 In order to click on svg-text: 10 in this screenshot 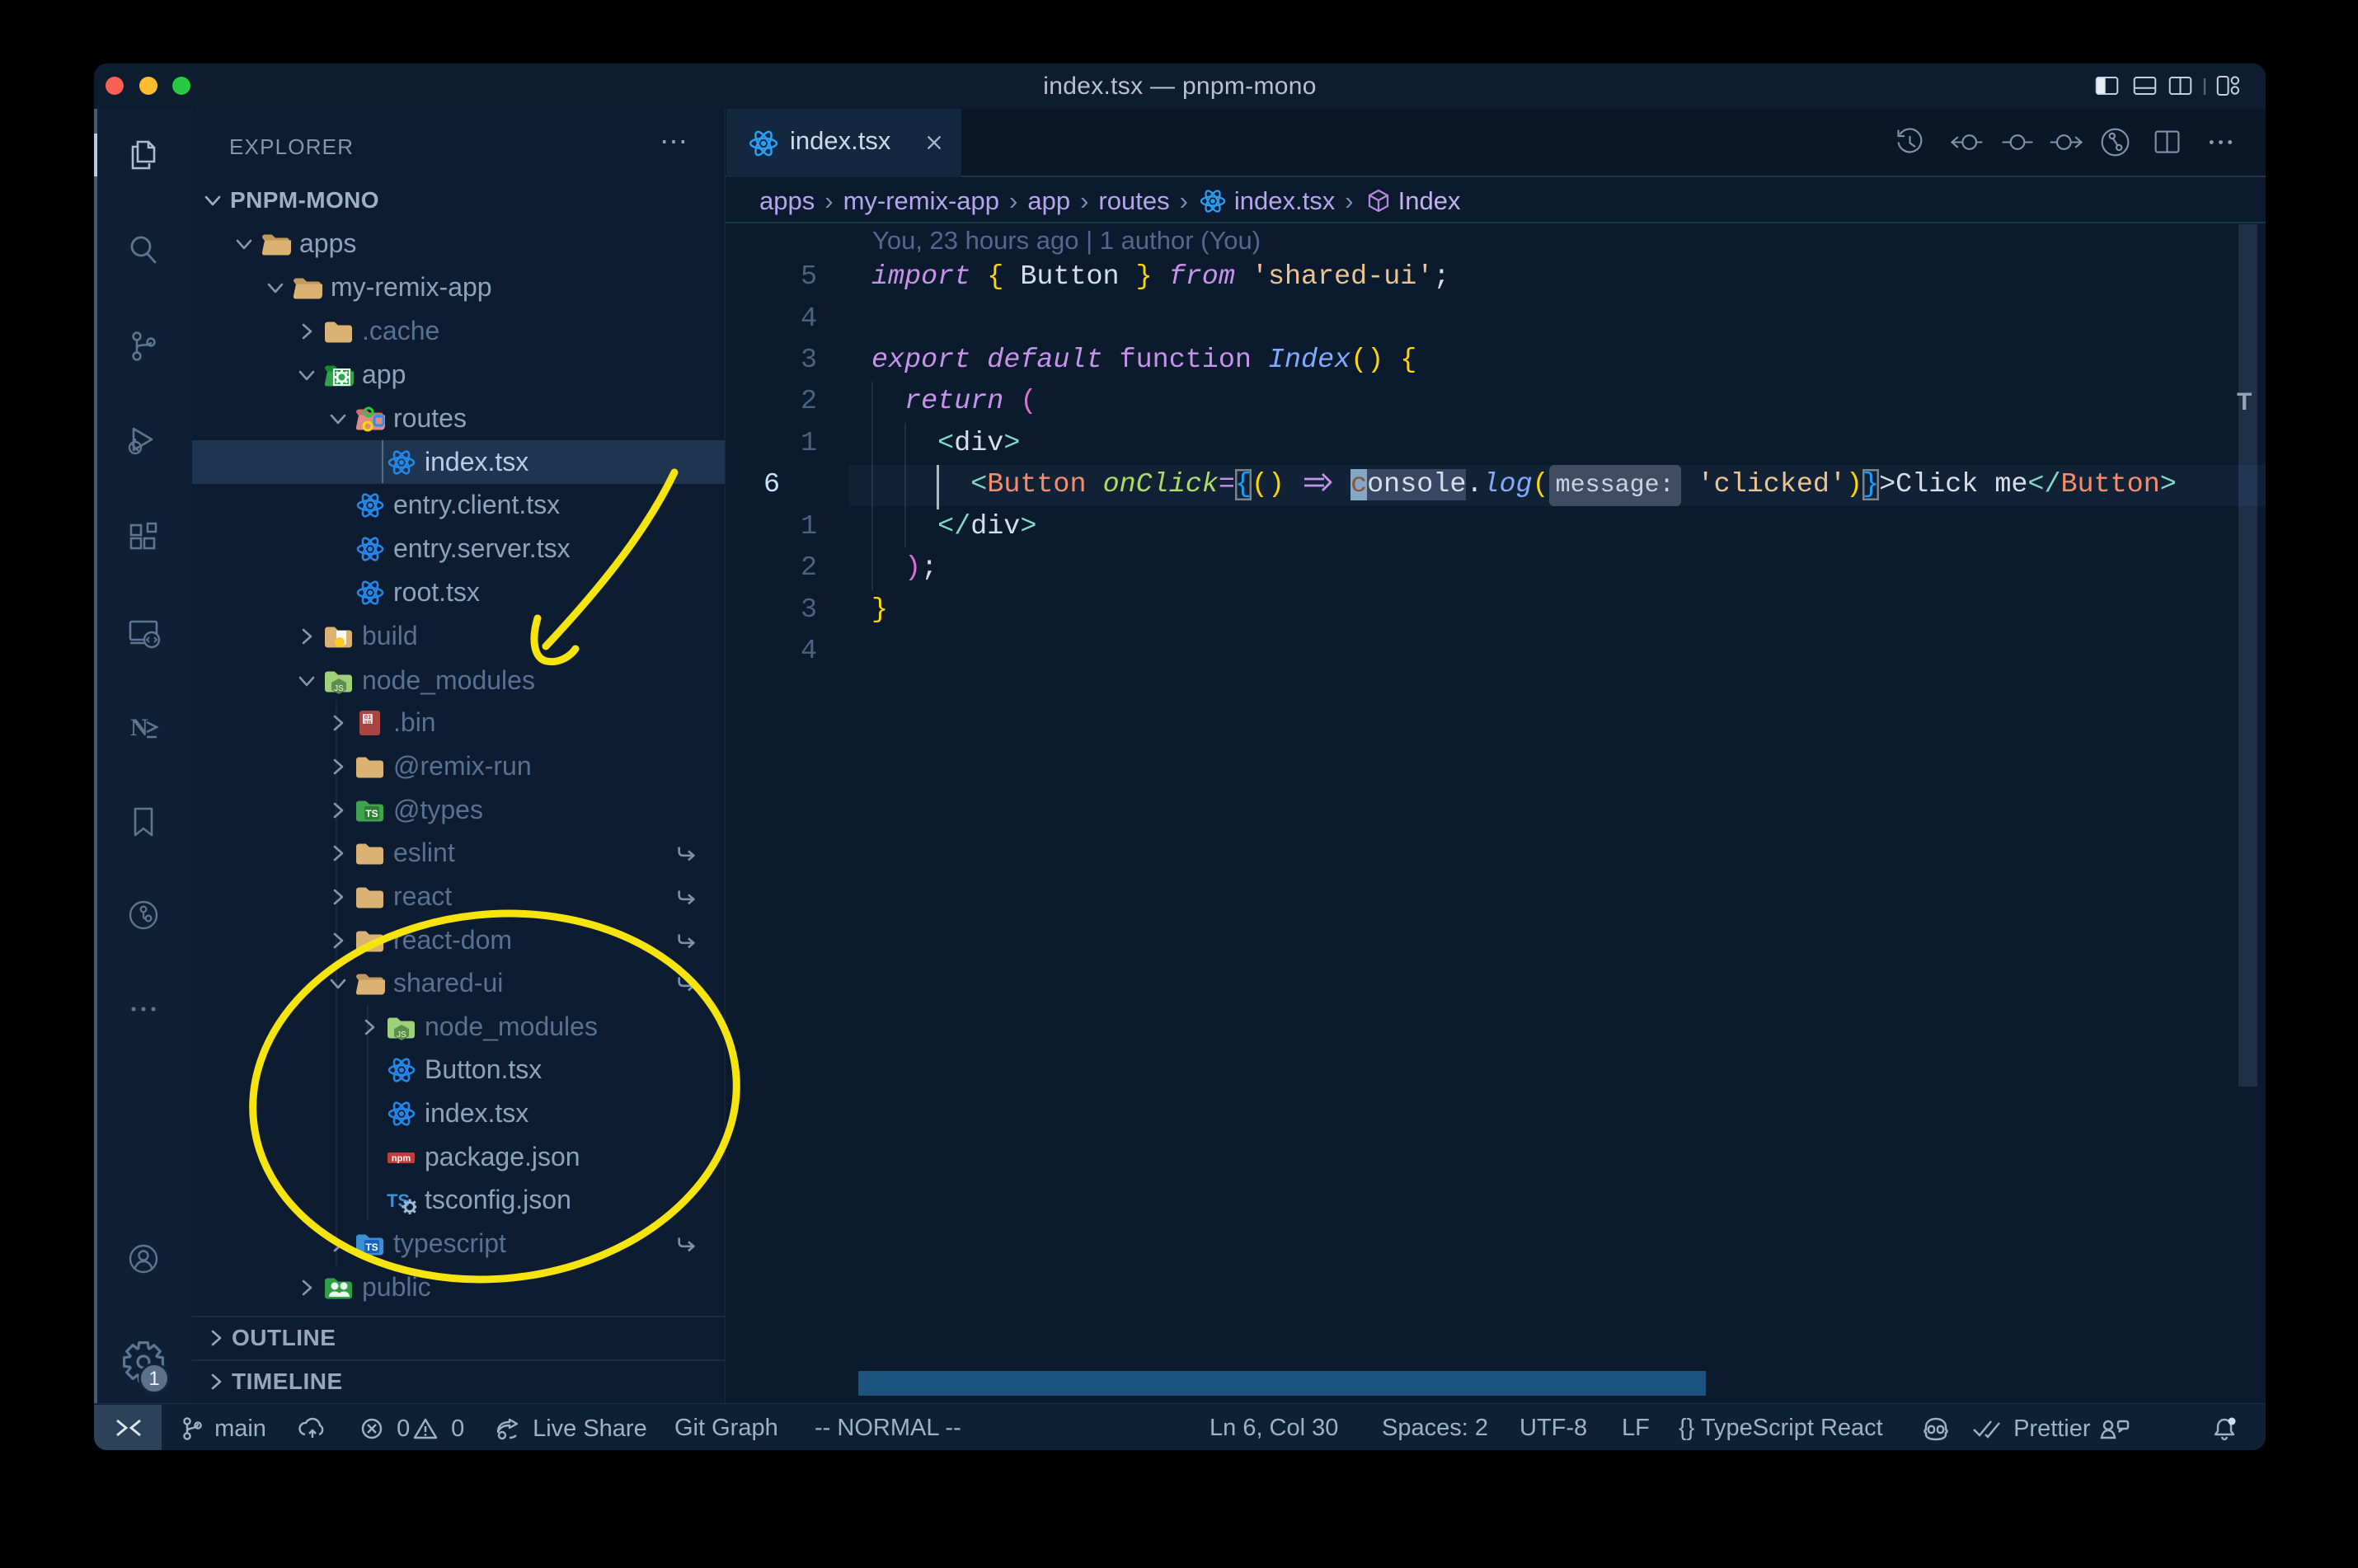, I will do `click(368, 724)`.